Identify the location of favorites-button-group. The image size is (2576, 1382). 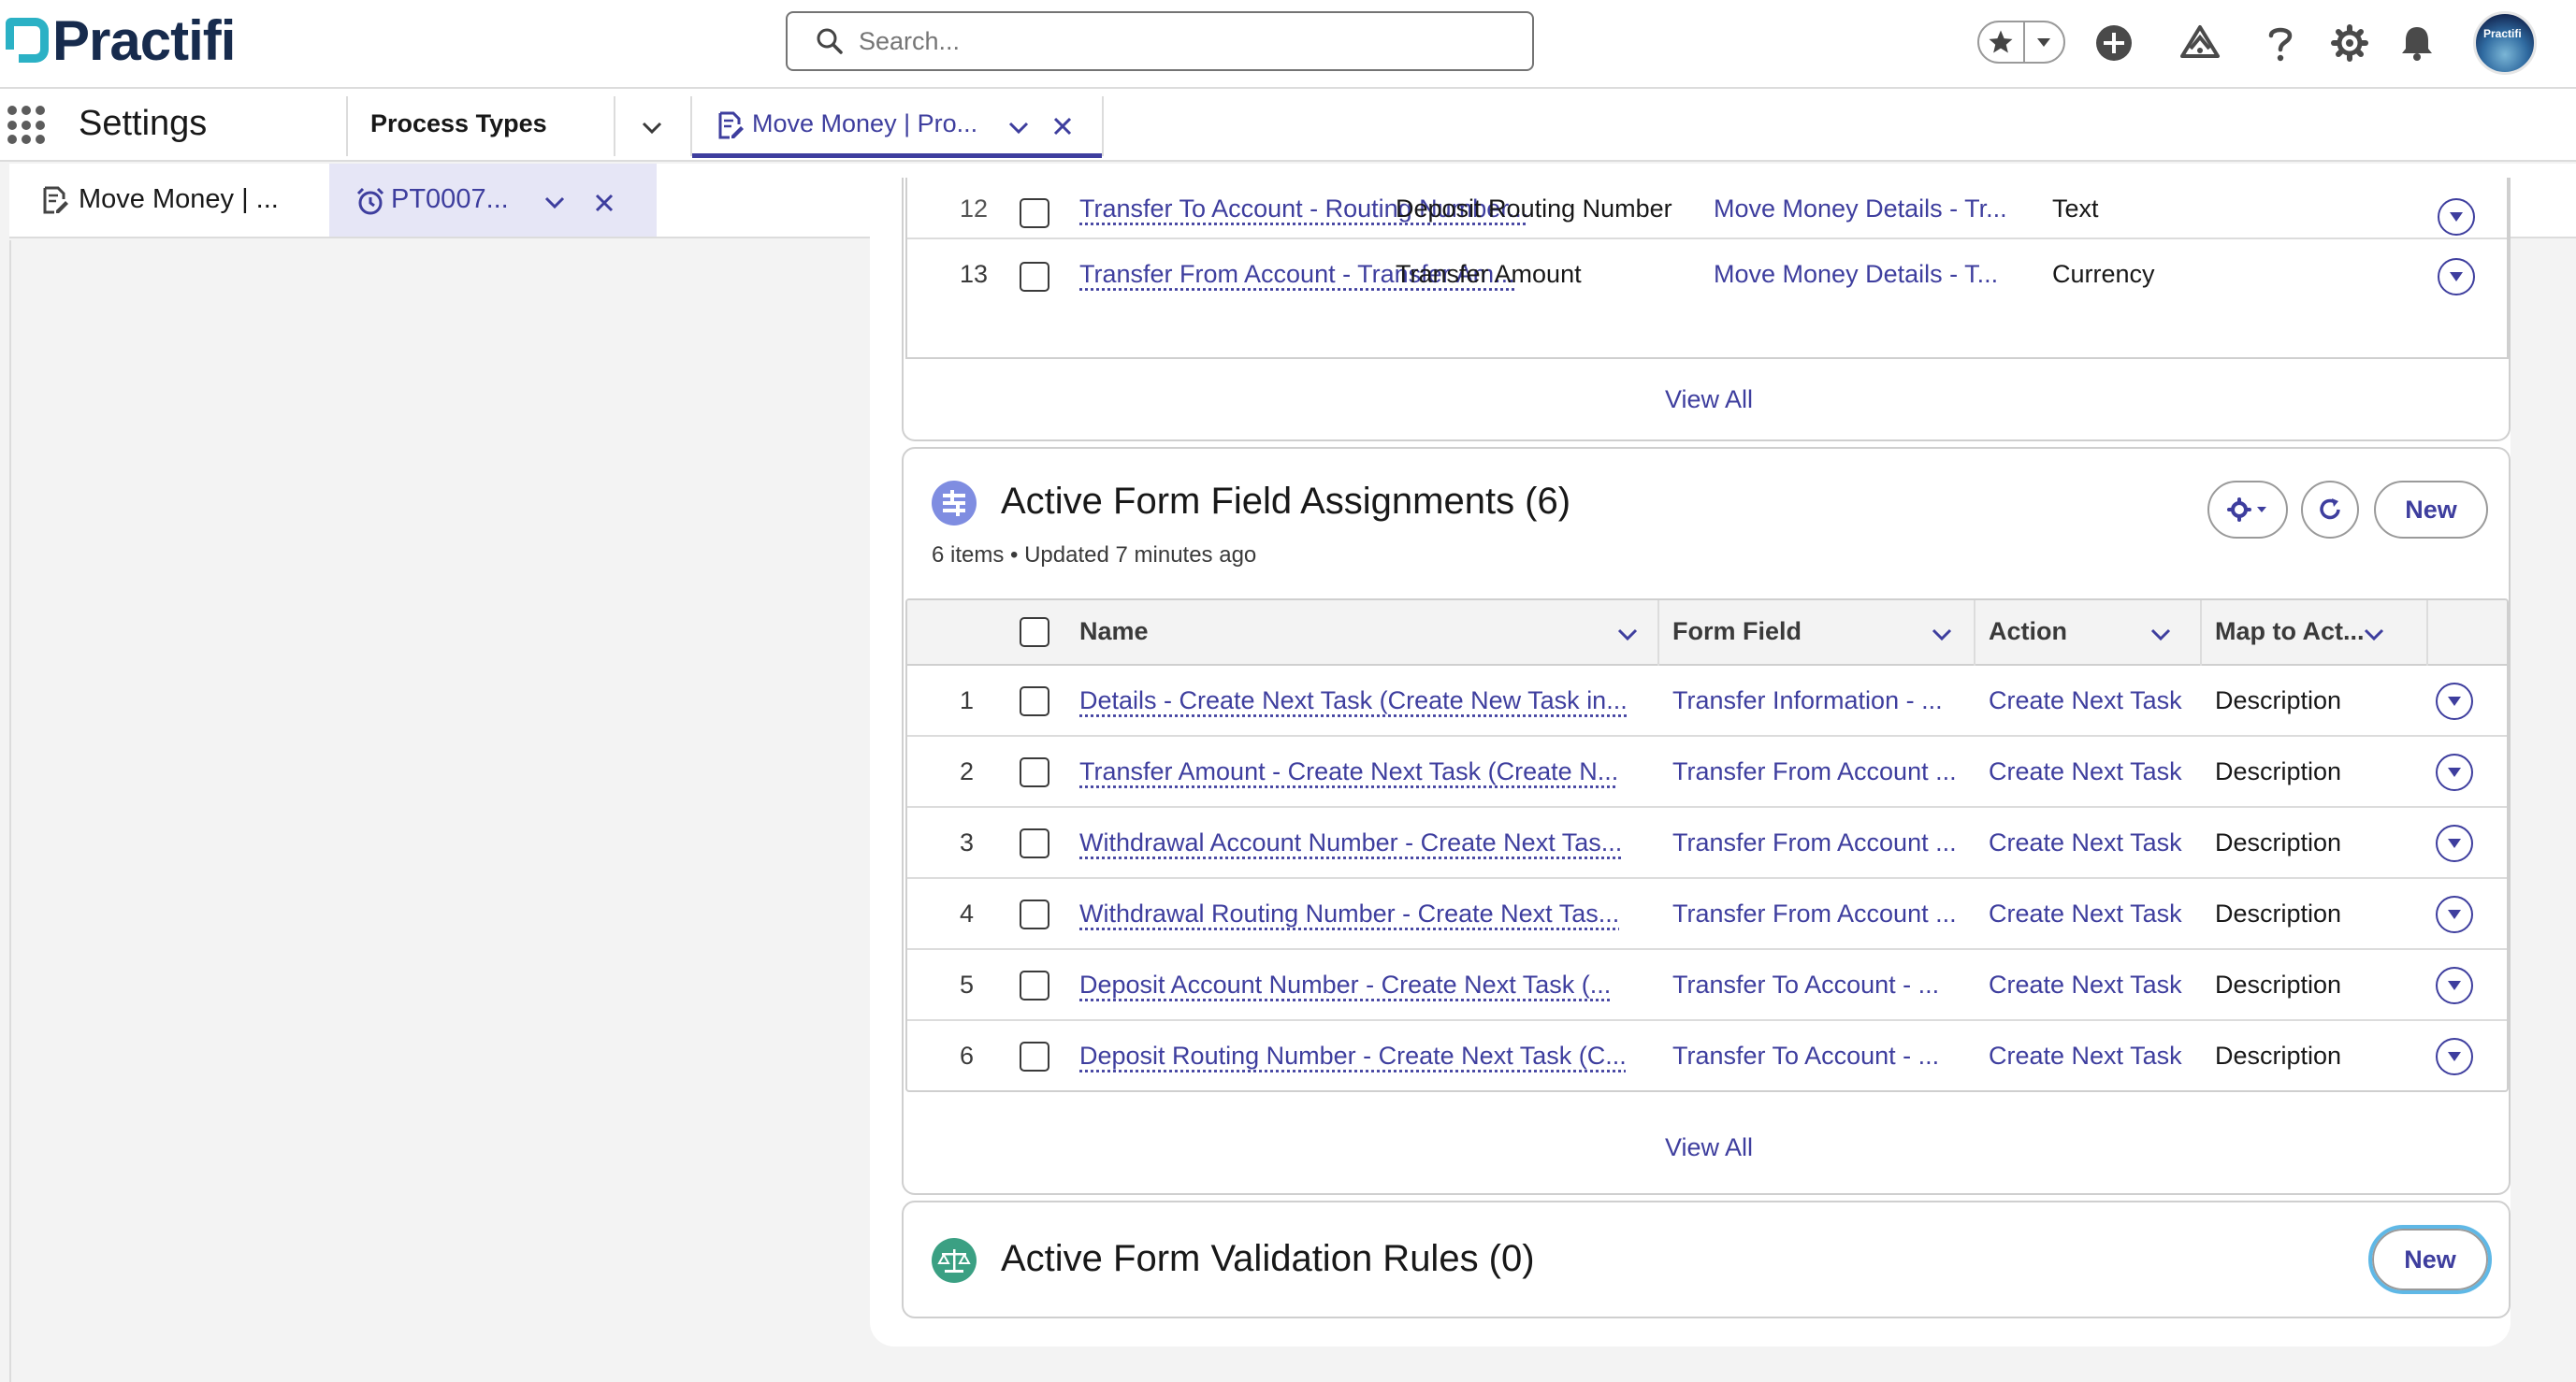
(2021, 42).